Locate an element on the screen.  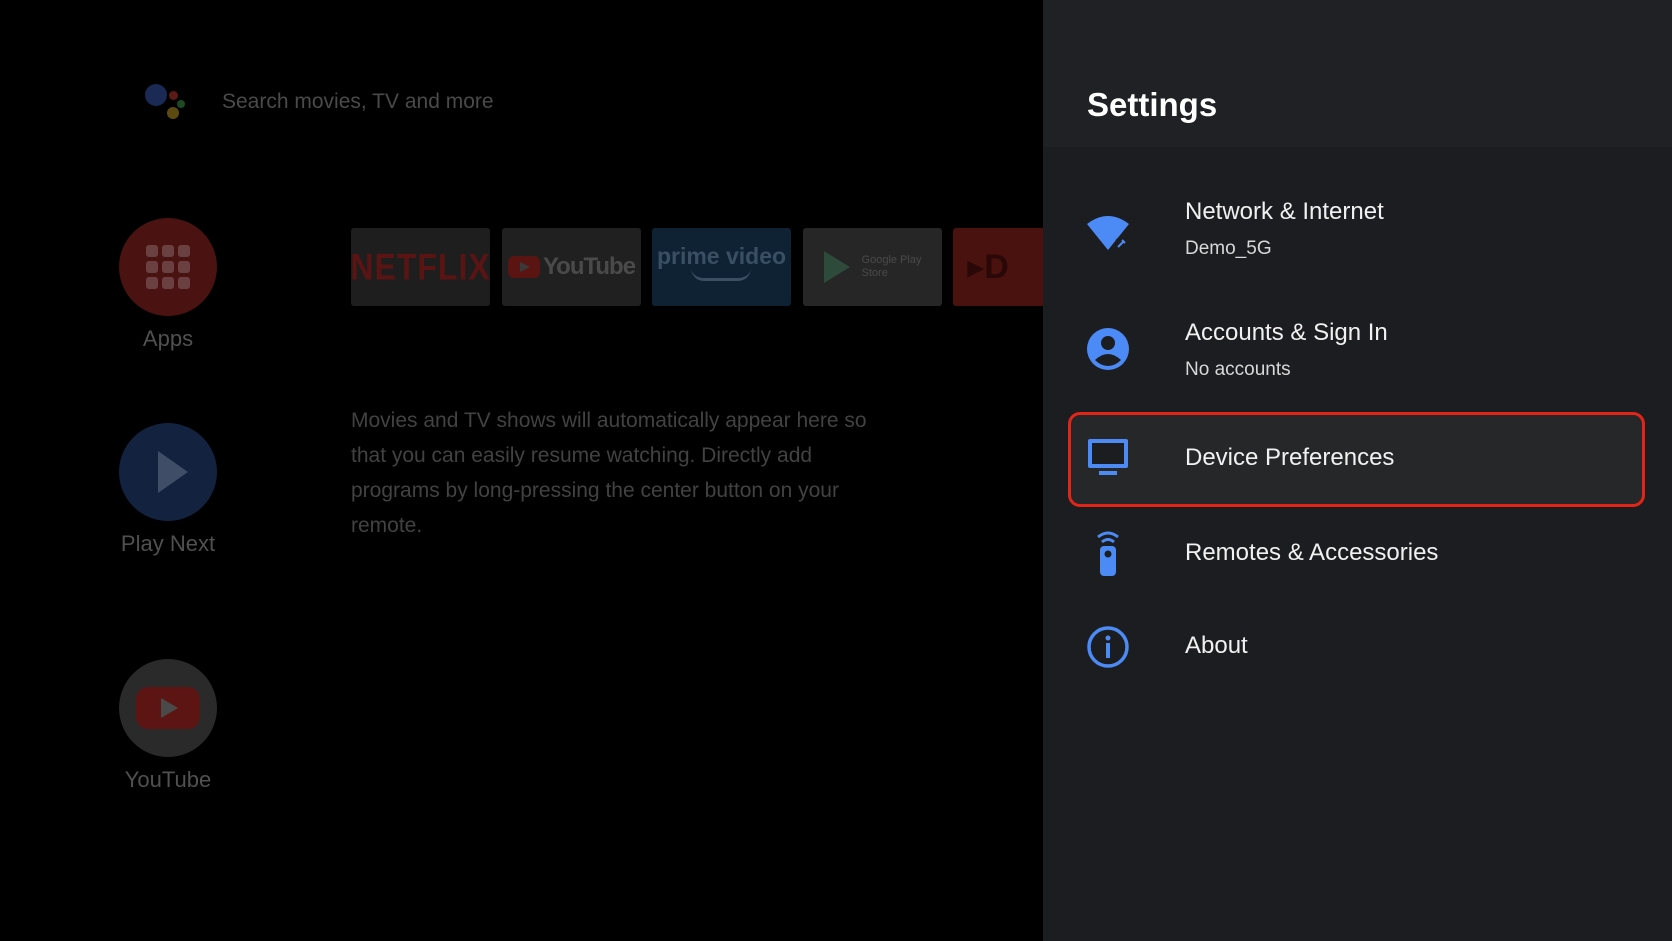
youtube-channel-label: YouTube is located at coordinates (168, 779).